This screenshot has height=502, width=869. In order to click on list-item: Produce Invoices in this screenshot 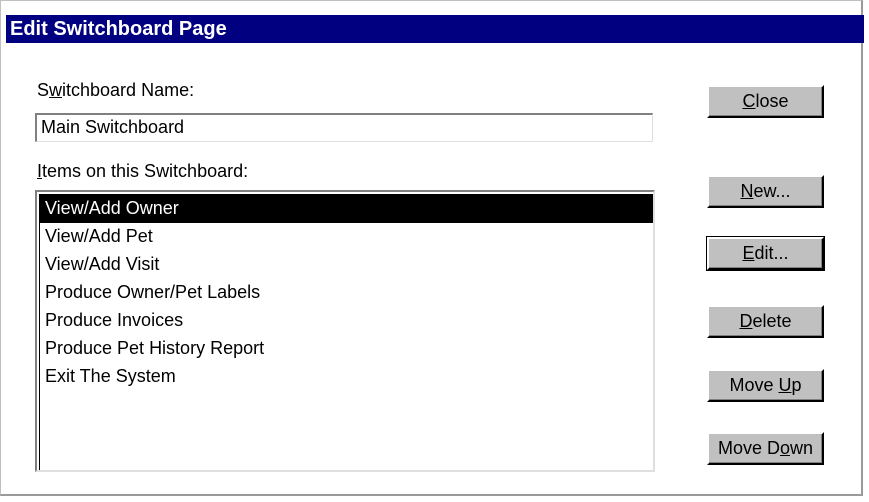, I will do `click(346, 321)`.